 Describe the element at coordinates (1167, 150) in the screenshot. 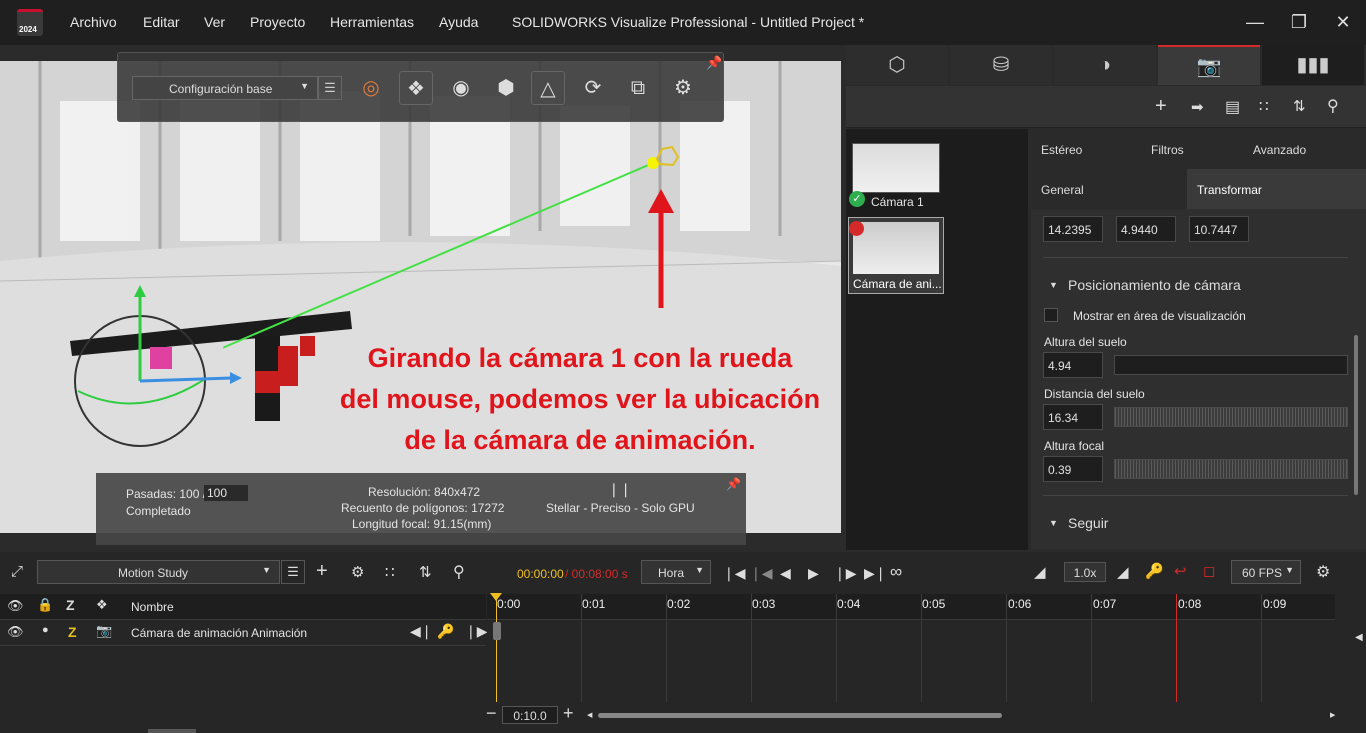

I see `tab-filtros: Filtros` at that location.